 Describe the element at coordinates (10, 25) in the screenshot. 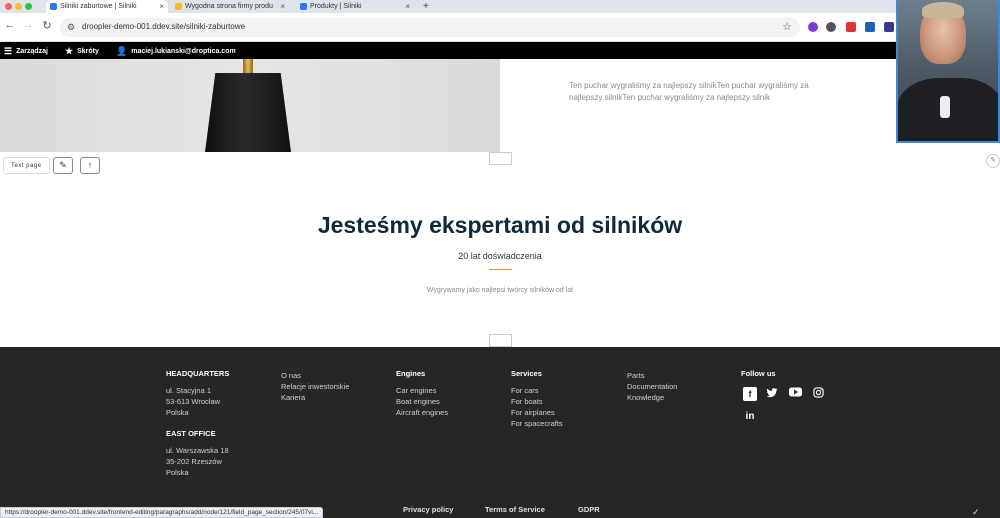

I see `back-icon: ←` at that location.